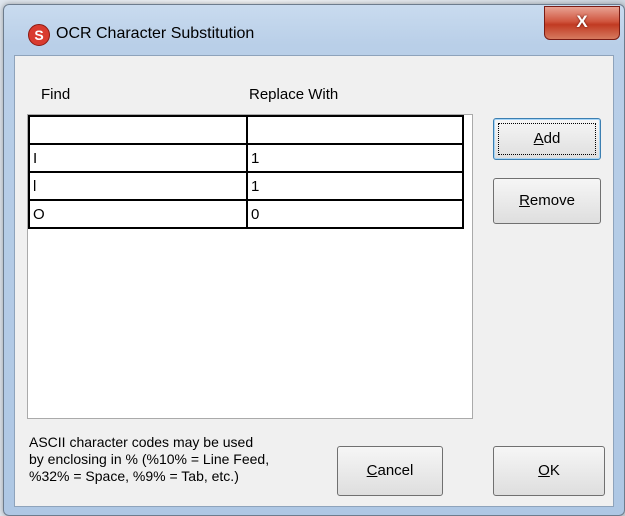  I want to click on table-row: I 1, so click(246, 158).